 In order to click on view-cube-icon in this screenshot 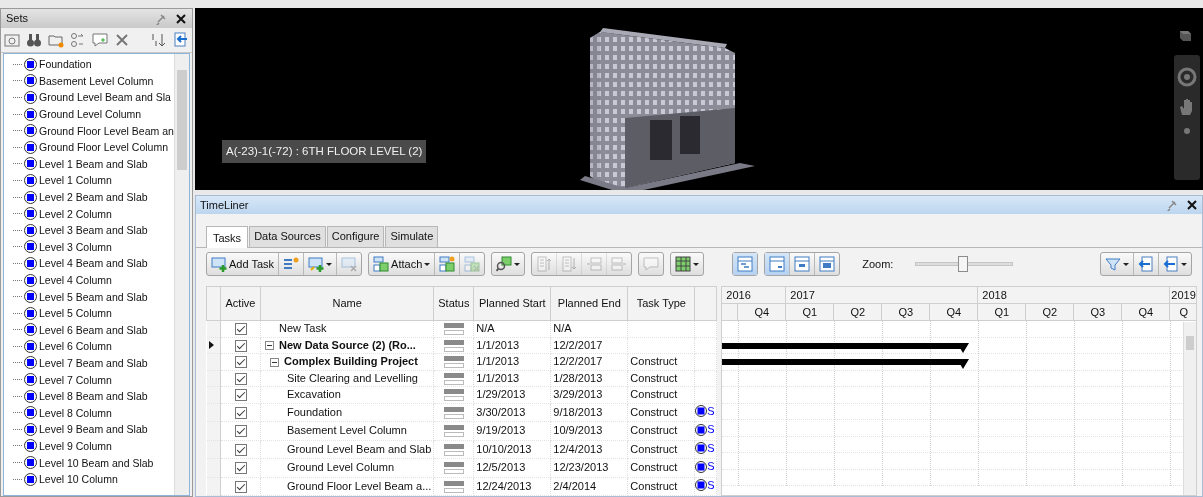, I will do `click(1185, 35)`.